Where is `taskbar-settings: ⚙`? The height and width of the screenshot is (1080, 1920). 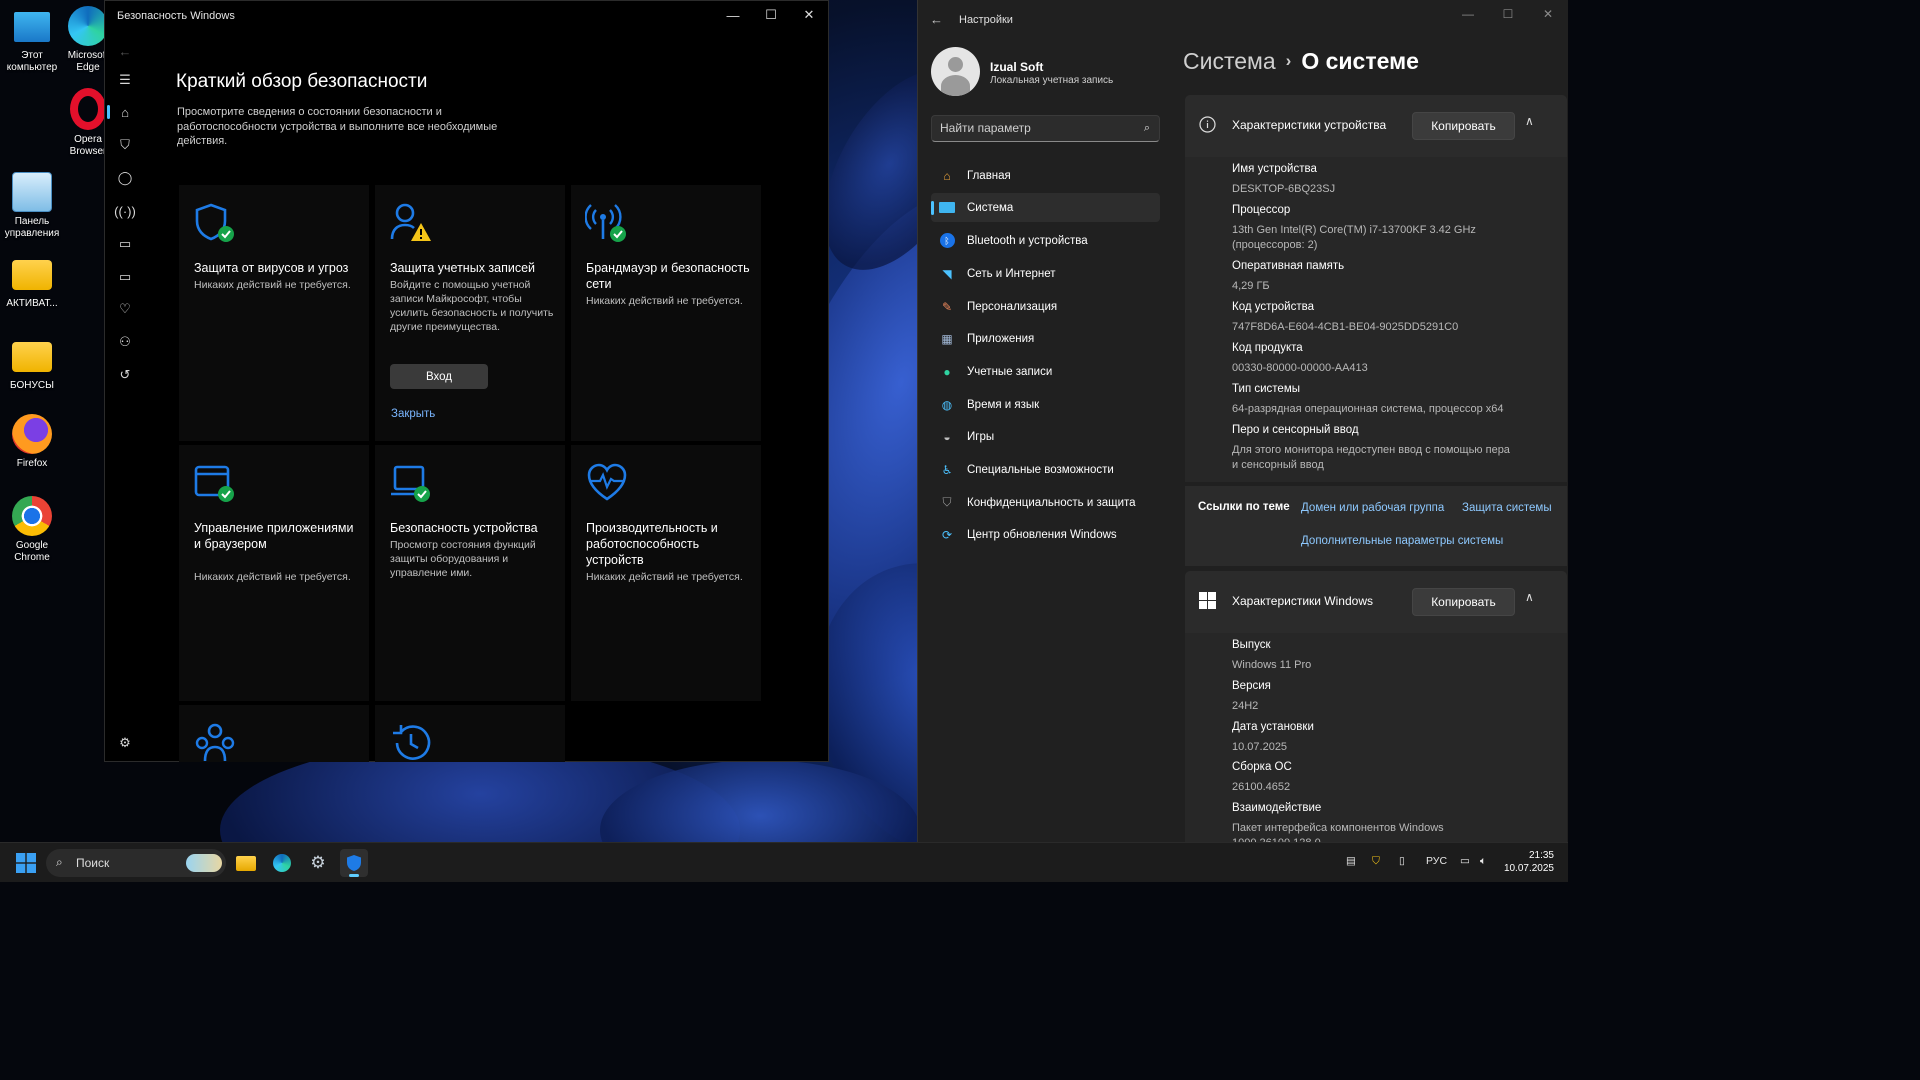 taskbar-settings: ⚙ is located at coordinates (318, 863).